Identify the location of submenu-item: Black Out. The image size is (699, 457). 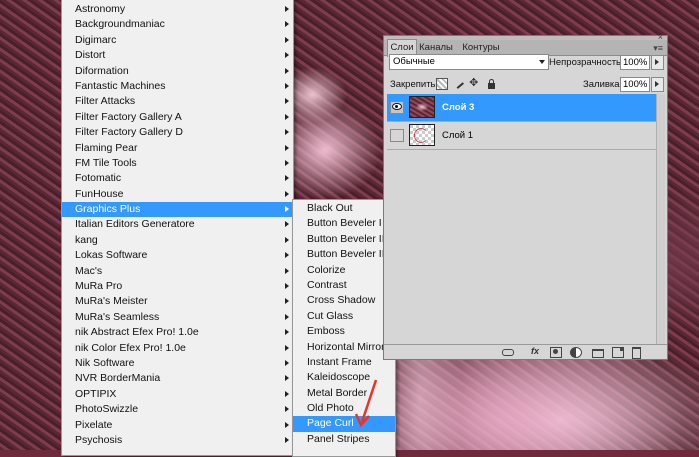
(344, 208).